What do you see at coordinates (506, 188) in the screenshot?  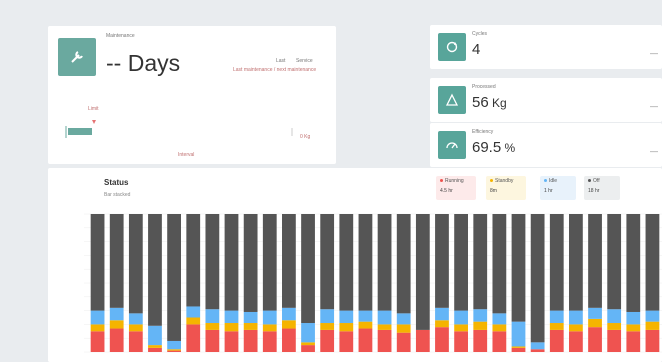 I see `legend-standby: Standby 8m` at bounding box center [506, 188].